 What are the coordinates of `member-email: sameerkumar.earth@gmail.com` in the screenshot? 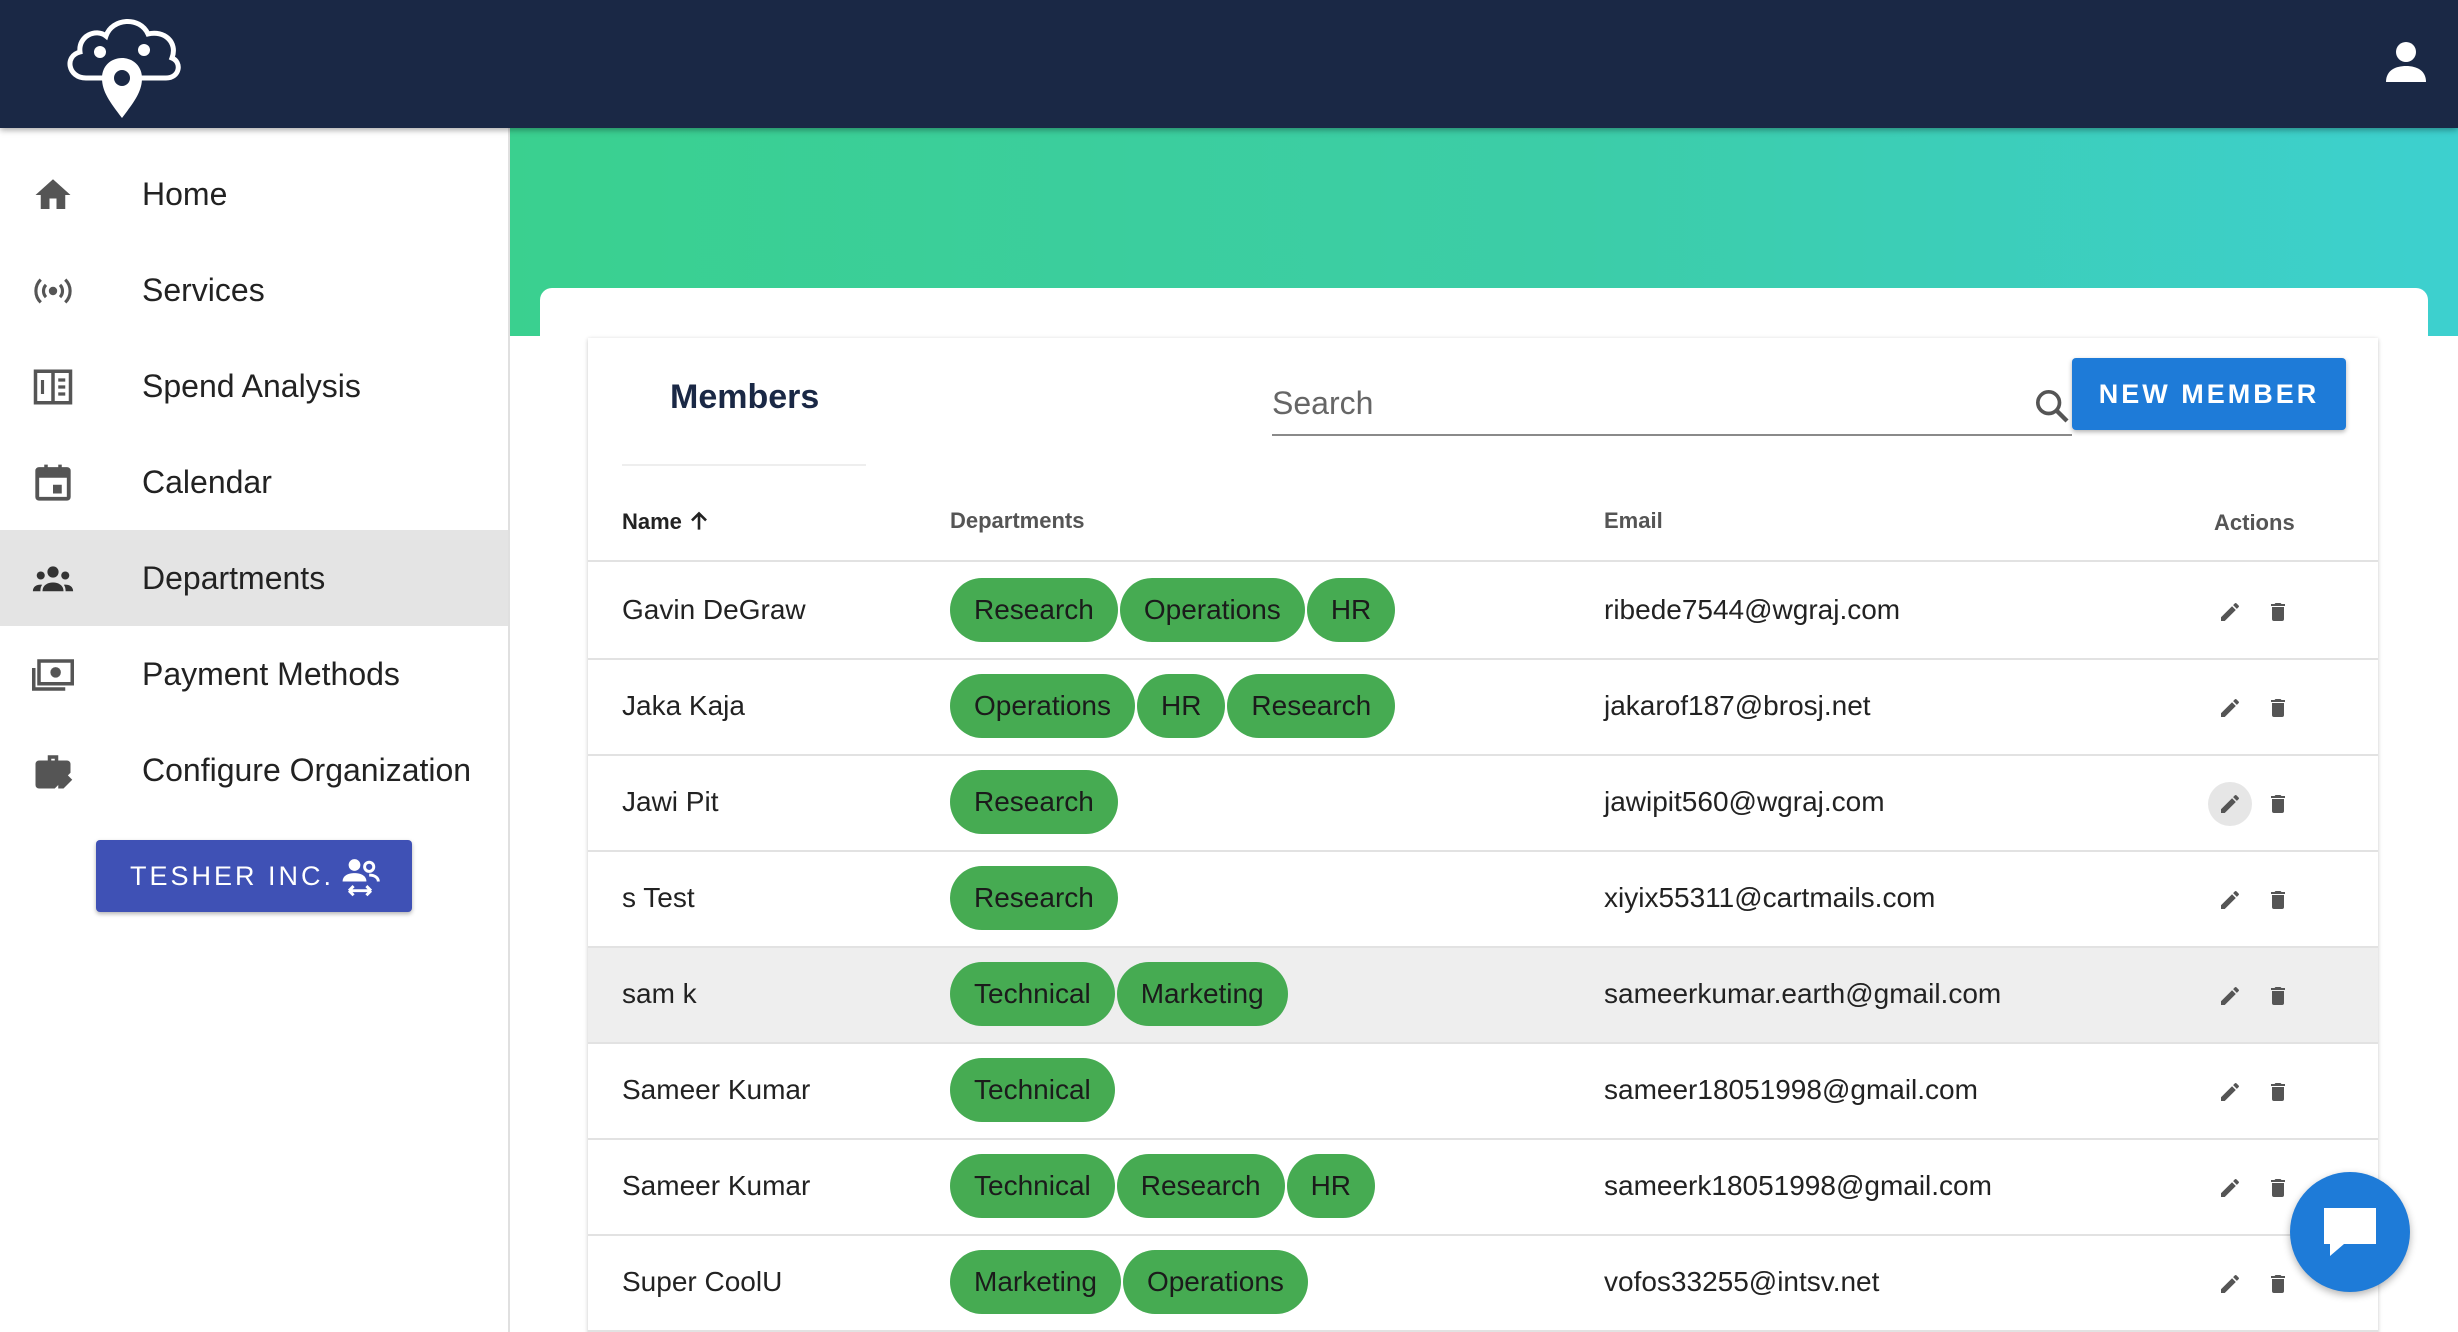 It's located at (1803, 993).